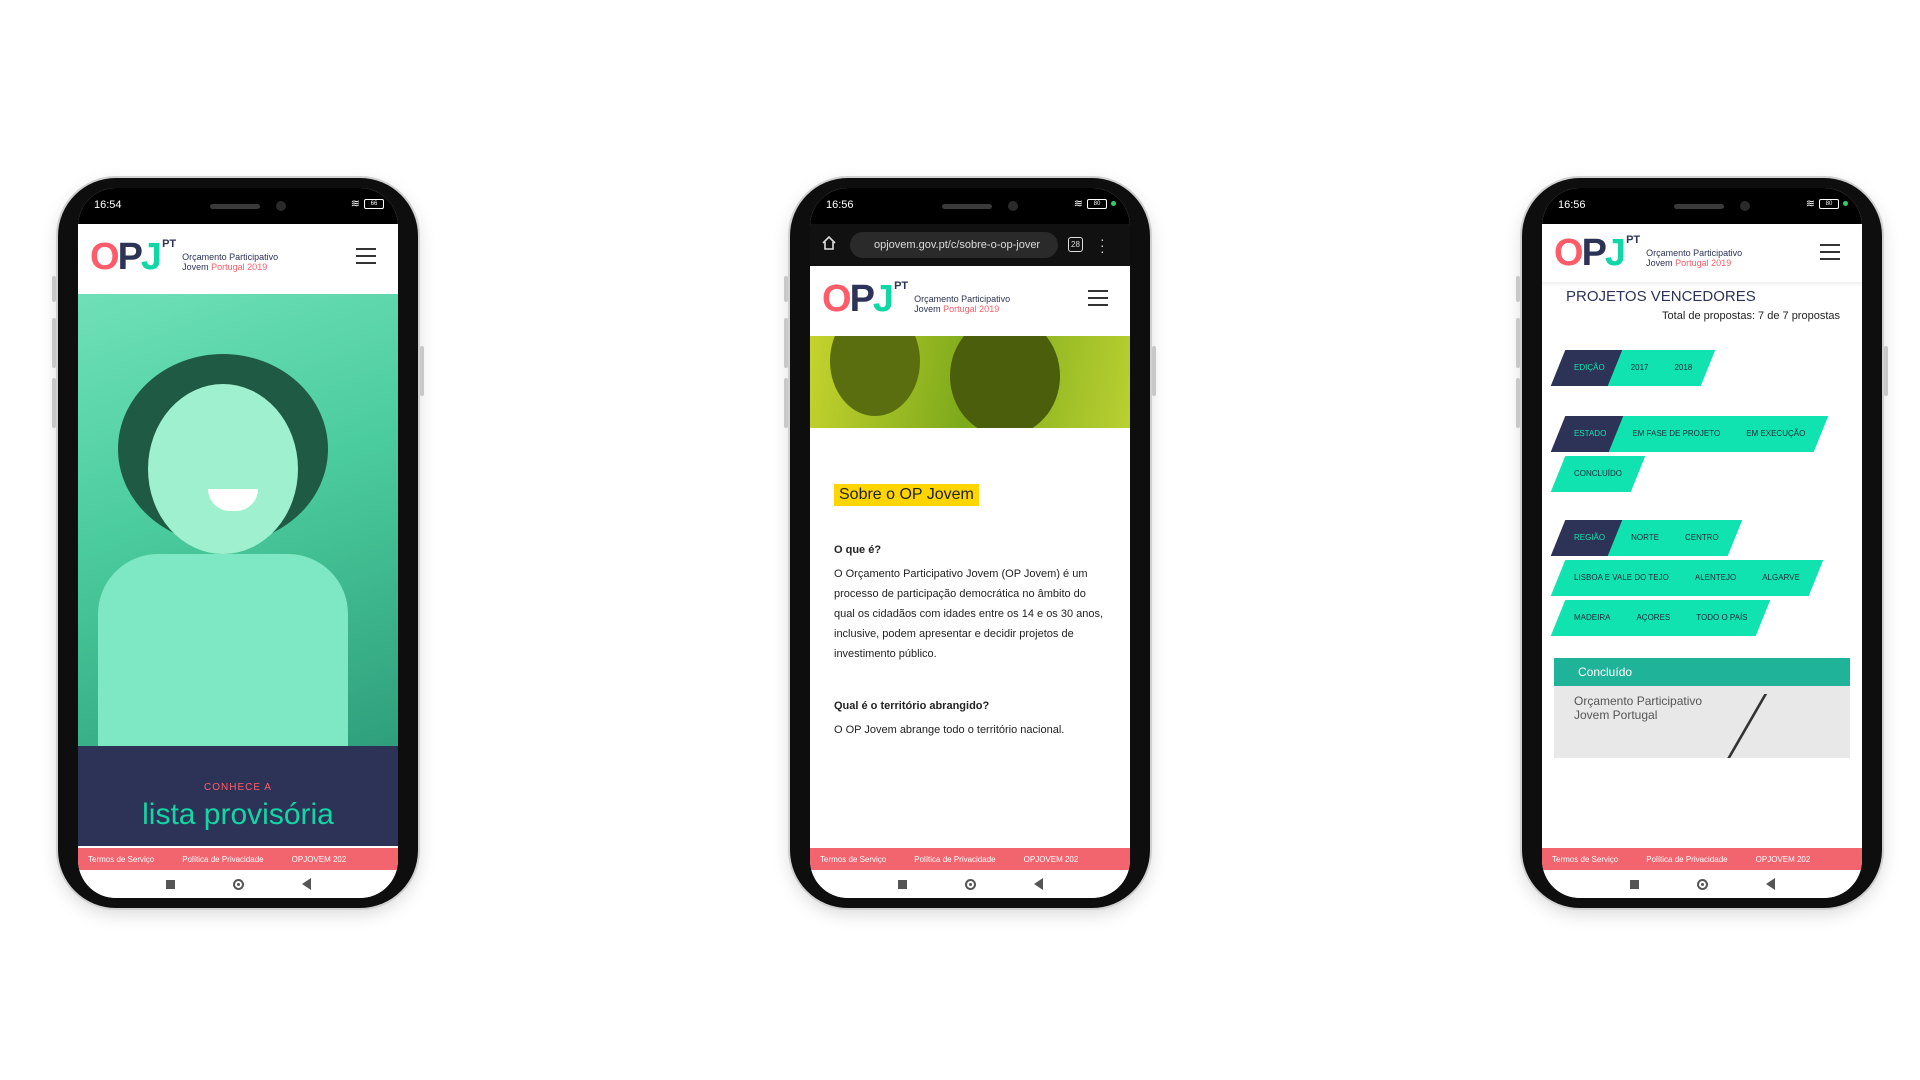 The width and height of the screenshot is (1920, 1080). Describe the element at coordinates (319, 859) in the screenshot. I see `footer-copyright: OPJOVEM 202` at that location.